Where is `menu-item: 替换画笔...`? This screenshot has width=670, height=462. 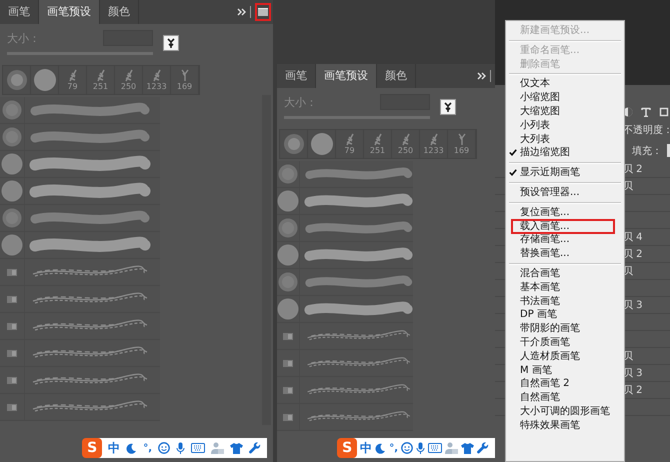 menu-item: 替换画笔... is located at coordinates (565, 254).